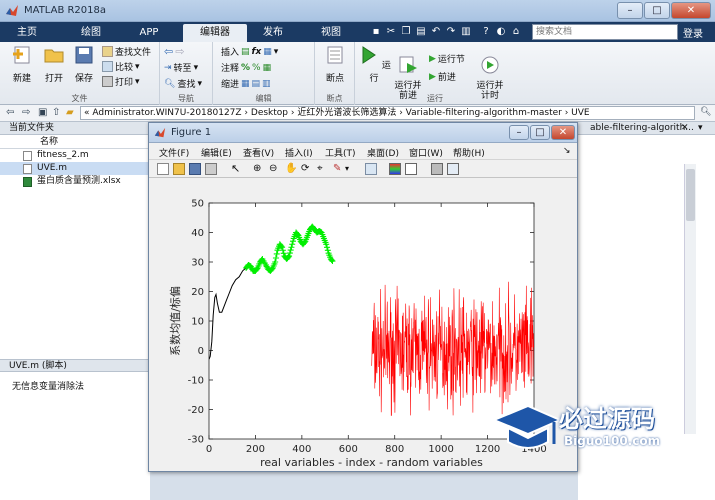 Image resolution: width=715 pixels, height=500 pixels. What do you see at coordinates (421, 32) in the screenshot?
I see `quick-paste-icon: ▤` at bounding box center [421, 32].